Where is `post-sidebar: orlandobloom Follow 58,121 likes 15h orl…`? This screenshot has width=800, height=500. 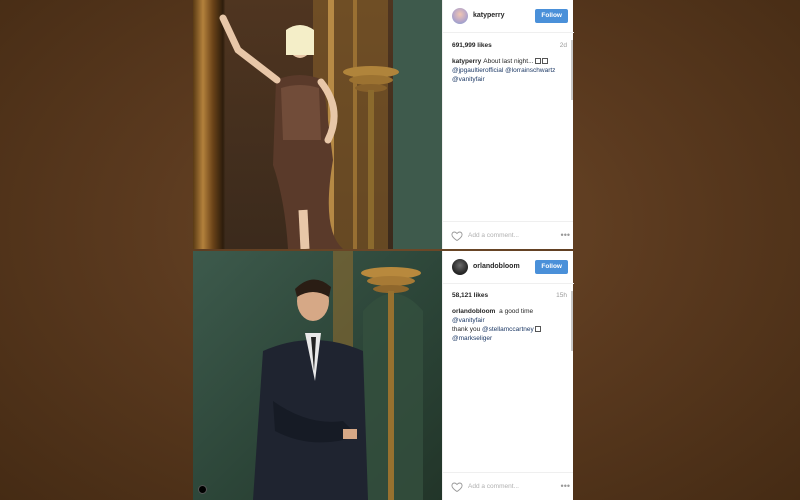
post-sidebar: orlandobloom Follow 58,121 likes 15h orl… is located at coordinates (508, 375).